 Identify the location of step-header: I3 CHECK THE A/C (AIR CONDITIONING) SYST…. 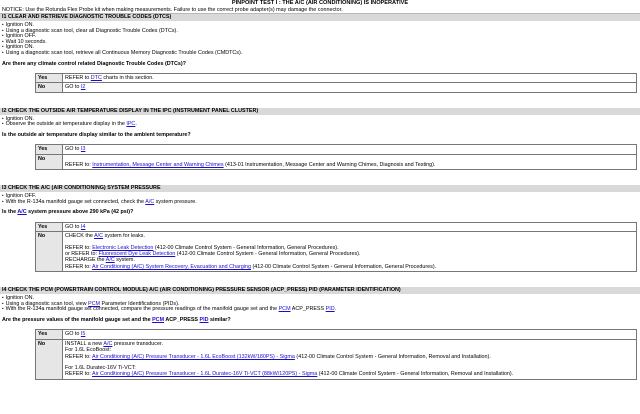
(320, 189).